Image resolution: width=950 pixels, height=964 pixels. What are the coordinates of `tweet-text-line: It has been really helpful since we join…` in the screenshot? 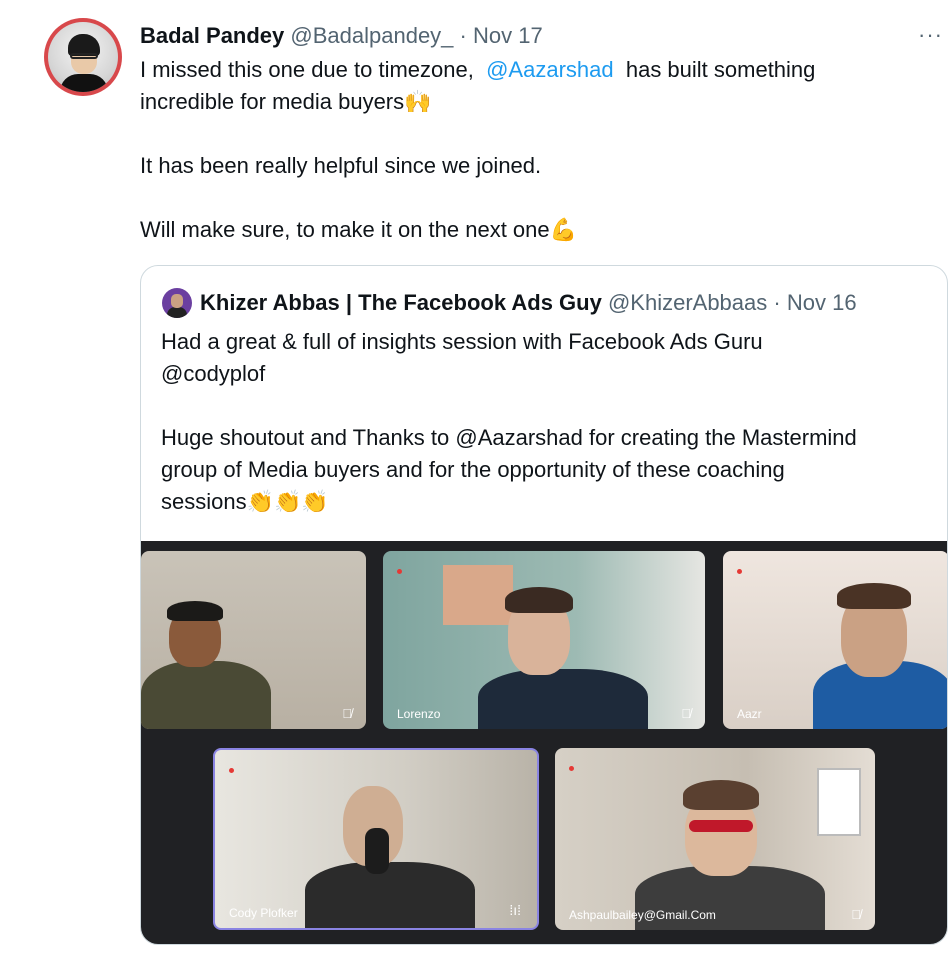 It's located at (341, 165).